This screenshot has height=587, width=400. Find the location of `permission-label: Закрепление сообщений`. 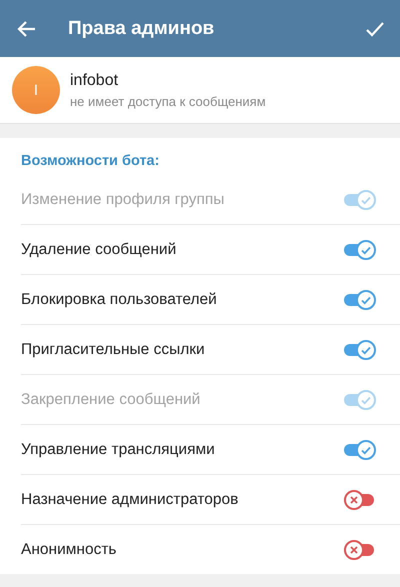

permission-label: Закрепление сообщений is located at coordinates (110, 399).